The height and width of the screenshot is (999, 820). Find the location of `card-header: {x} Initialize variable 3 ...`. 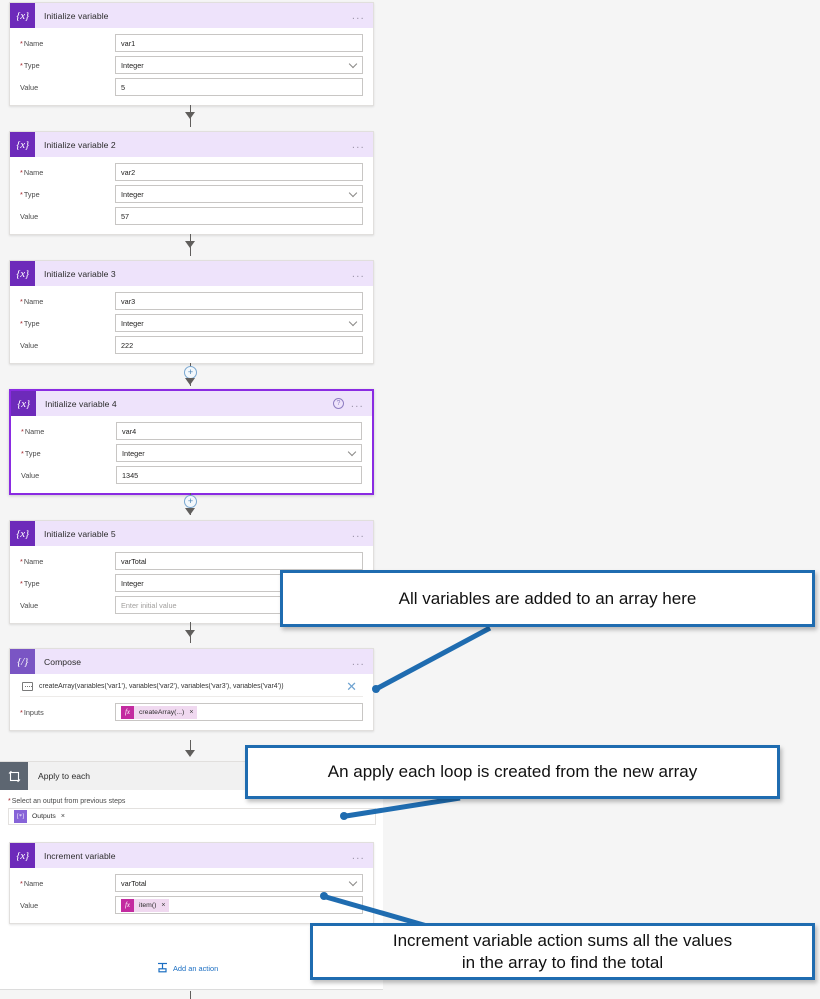

card-header: {x} Initialize variable 3 ... is located at coordinates (191, 273).